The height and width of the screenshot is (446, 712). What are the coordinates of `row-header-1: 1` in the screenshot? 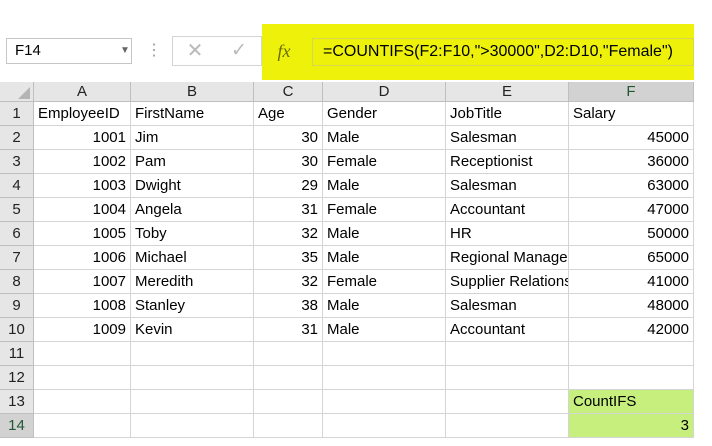 It's located at (17, 114).